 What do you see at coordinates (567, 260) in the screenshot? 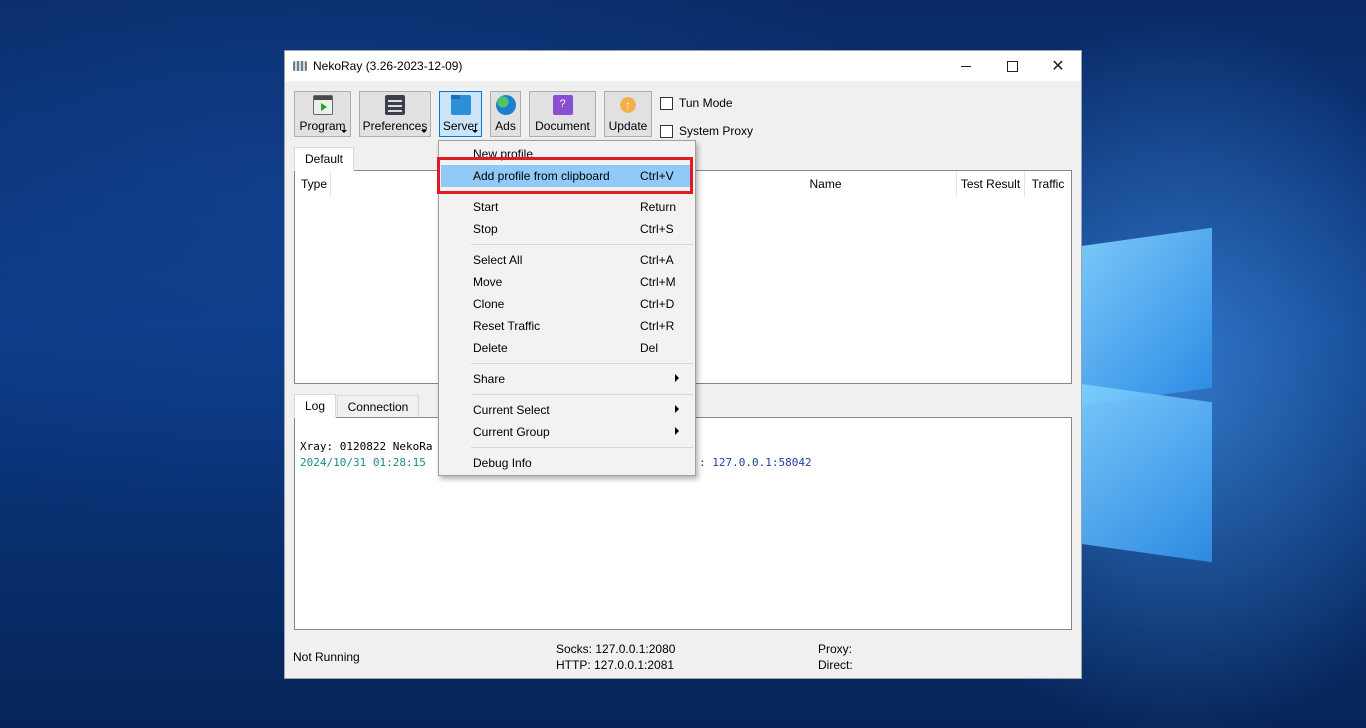
I see `menu-item-select-all: Select All Ctrl+A` at bounding box center [567, 260].